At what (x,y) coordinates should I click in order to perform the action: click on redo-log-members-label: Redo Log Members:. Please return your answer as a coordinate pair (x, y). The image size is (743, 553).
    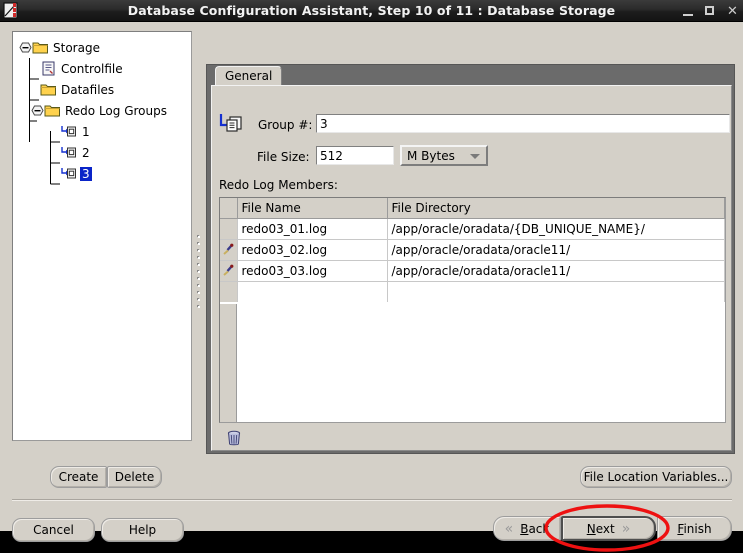
    Looking at the image, I should click on (278, 185).